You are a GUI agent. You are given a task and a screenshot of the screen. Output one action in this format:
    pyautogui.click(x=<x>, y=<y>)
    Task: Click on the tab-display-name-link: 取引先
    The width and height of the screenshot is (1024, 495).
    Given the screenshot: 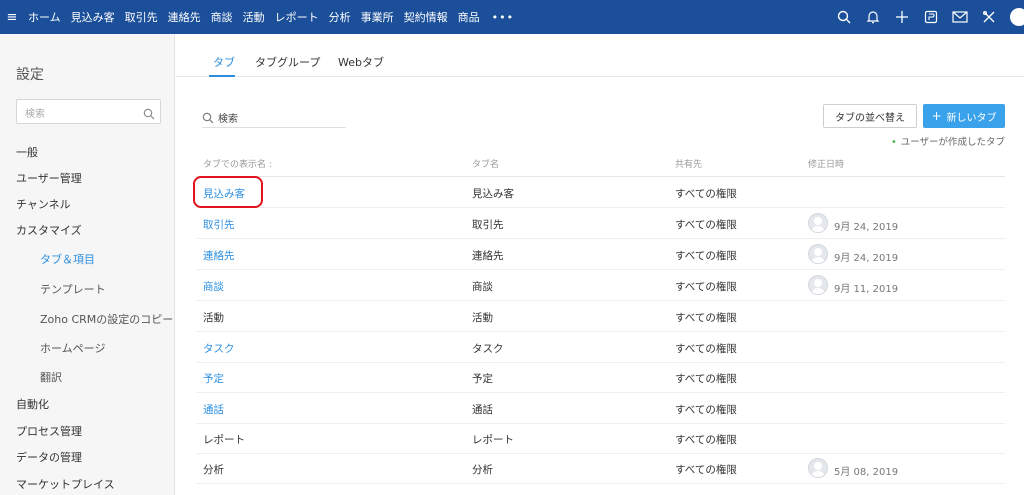 What is the action you would take?
    pyautogui.click(x=219, y=224)
    